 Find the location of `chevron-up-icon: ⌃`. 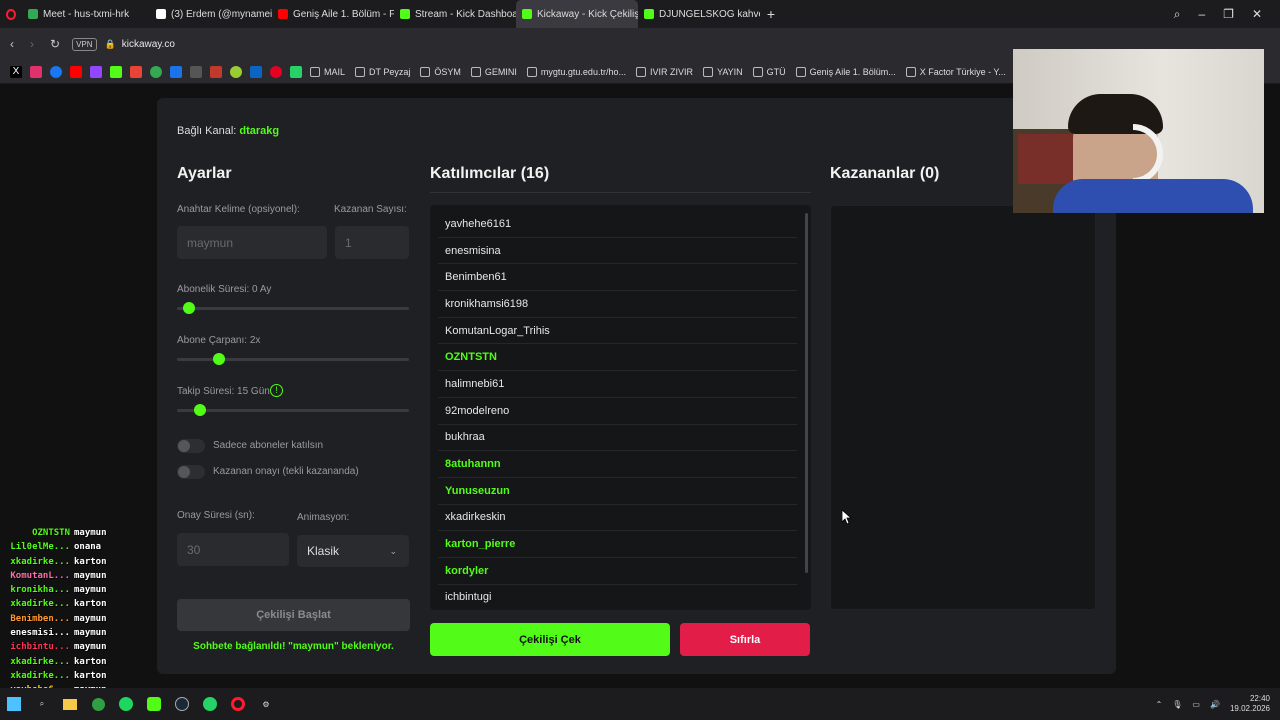

chevron-up-icon: ⌃ is located at coordinates (1159, 704).